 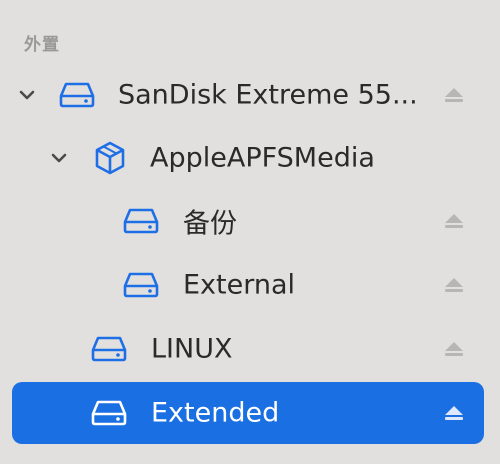 I want to click on sidebar-item-backup: 备份, so click(x=248, y=221).